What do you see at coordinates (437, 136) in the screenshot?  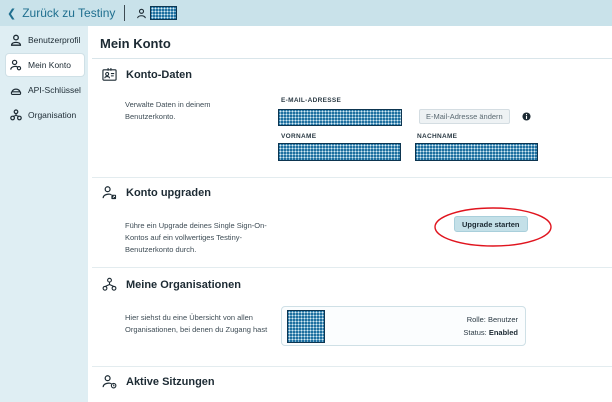 I see `lastname-label: NACHNAME` at bounding box center [437, 136].